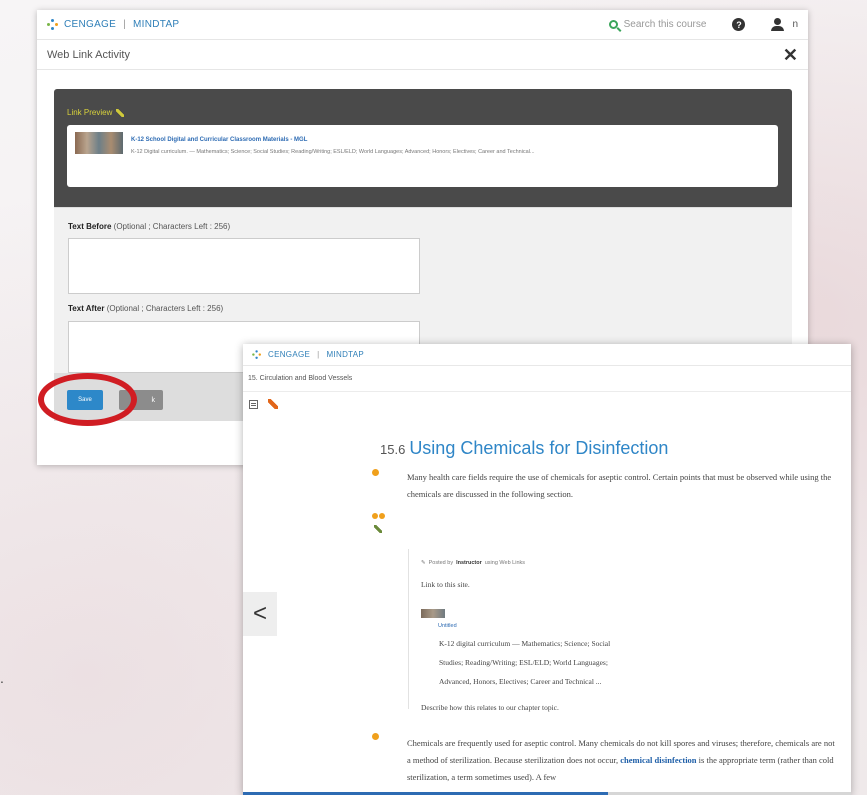 The width and height of the screenshot is (867, 795). Describe the element at coordinates (99, 143) in the screenshot. I see `link-thumbnail` at that location.